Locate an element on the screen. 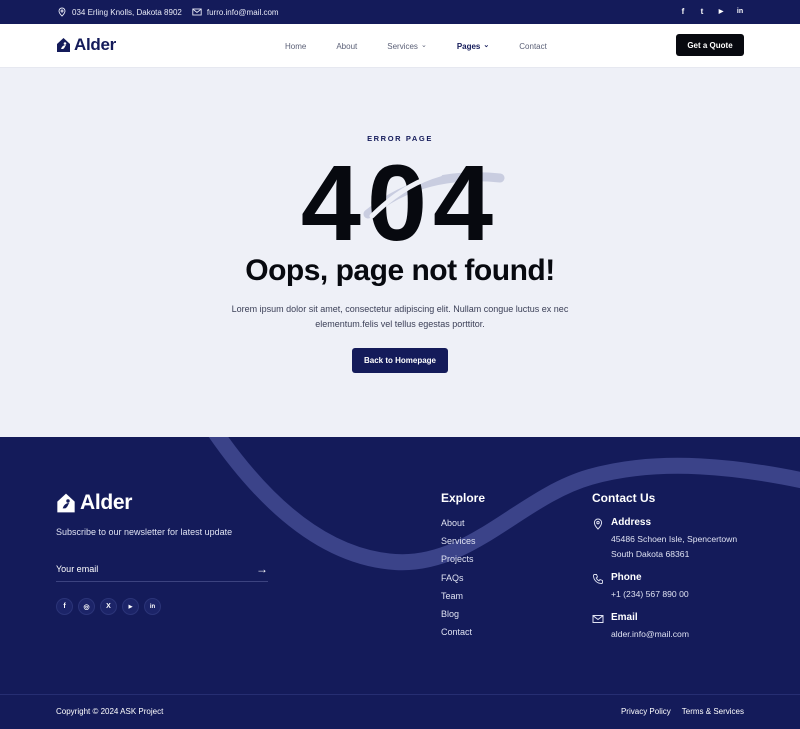 This screenshot has height=729, width=800. arrow-right-icon: → is located at coordinates (262, 569).